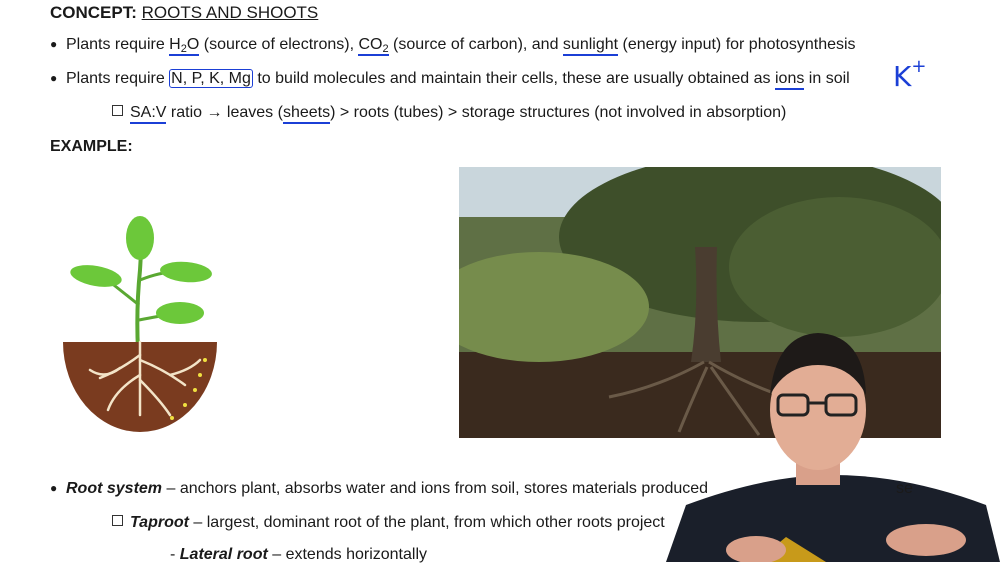 This screenshot has width=1000, height=564. I want to click on plant-illustration, so click(140, 324).